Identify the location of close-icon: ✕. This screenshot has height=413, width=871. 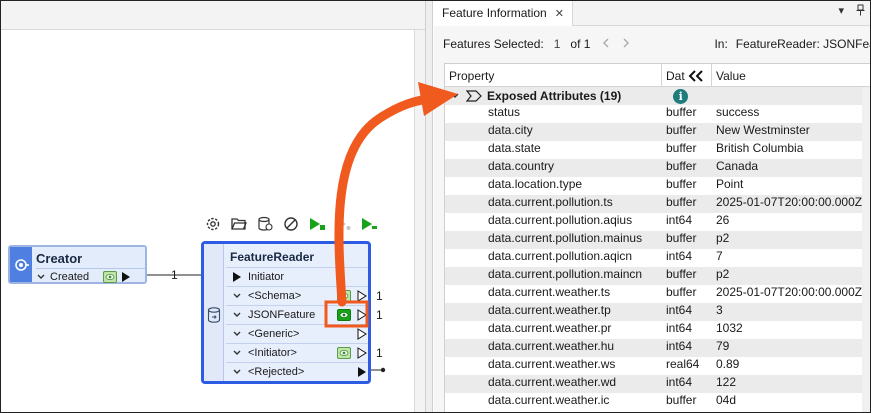
(559, 13).